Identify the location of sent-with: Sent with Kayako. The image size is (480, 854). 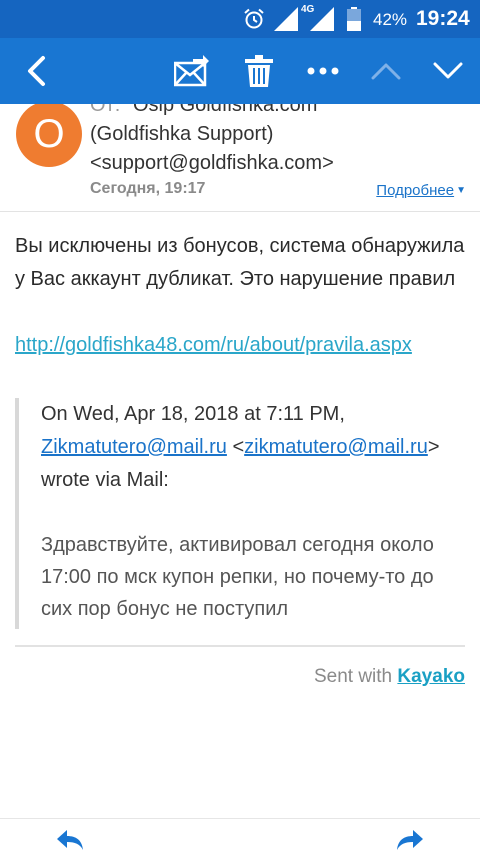
(389, 677).